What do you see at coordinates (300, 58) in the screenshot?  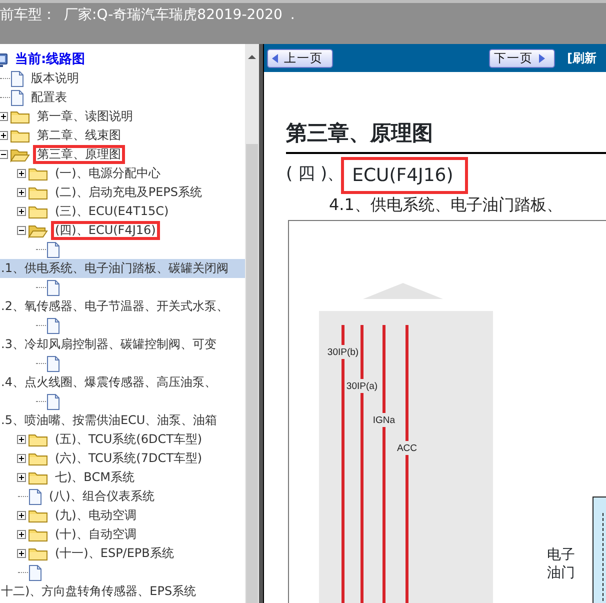 I see `previous-page-button: 上一页` at bounding box center [300, 58].